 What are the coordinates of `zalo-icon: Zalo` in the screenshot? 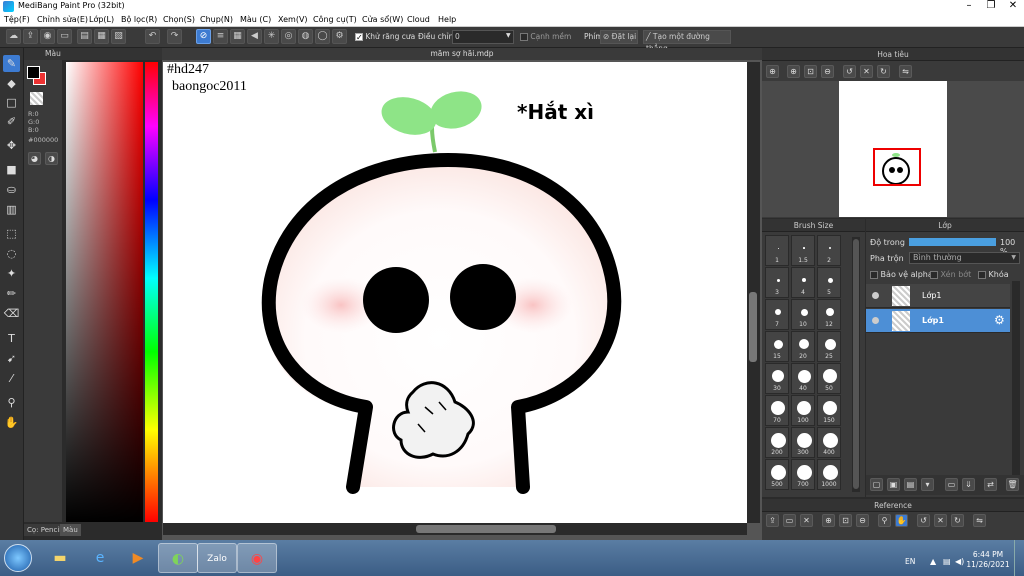 It's located at (217, 558).